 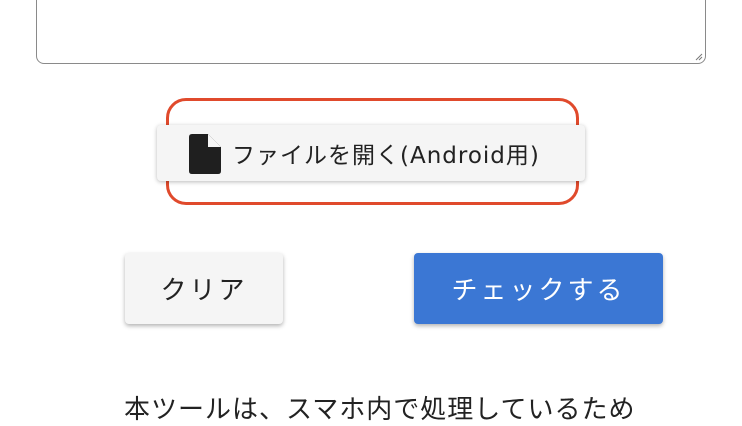 What do you see at coordinates (699, 57) in the screenshot?
I see `resize-grip-icon` at bounding box center [699, 57].